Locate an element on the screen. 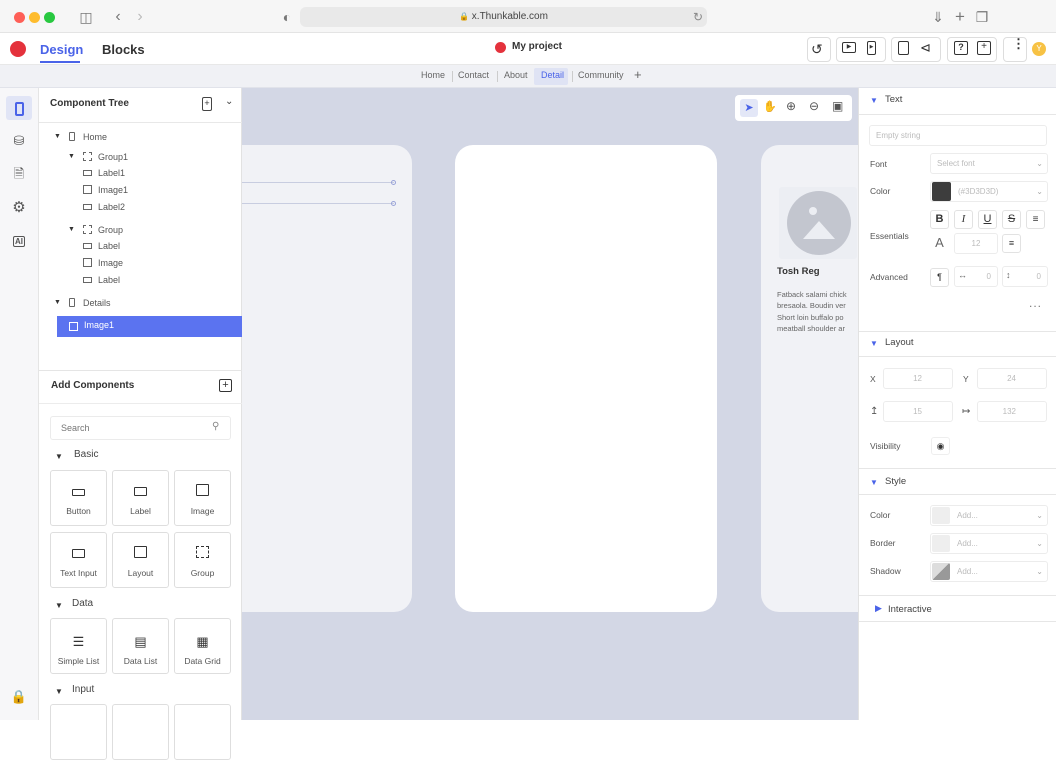 This screenshot has width=1056, height=760. add-component-icon: + is located at coordinates (225, 385).